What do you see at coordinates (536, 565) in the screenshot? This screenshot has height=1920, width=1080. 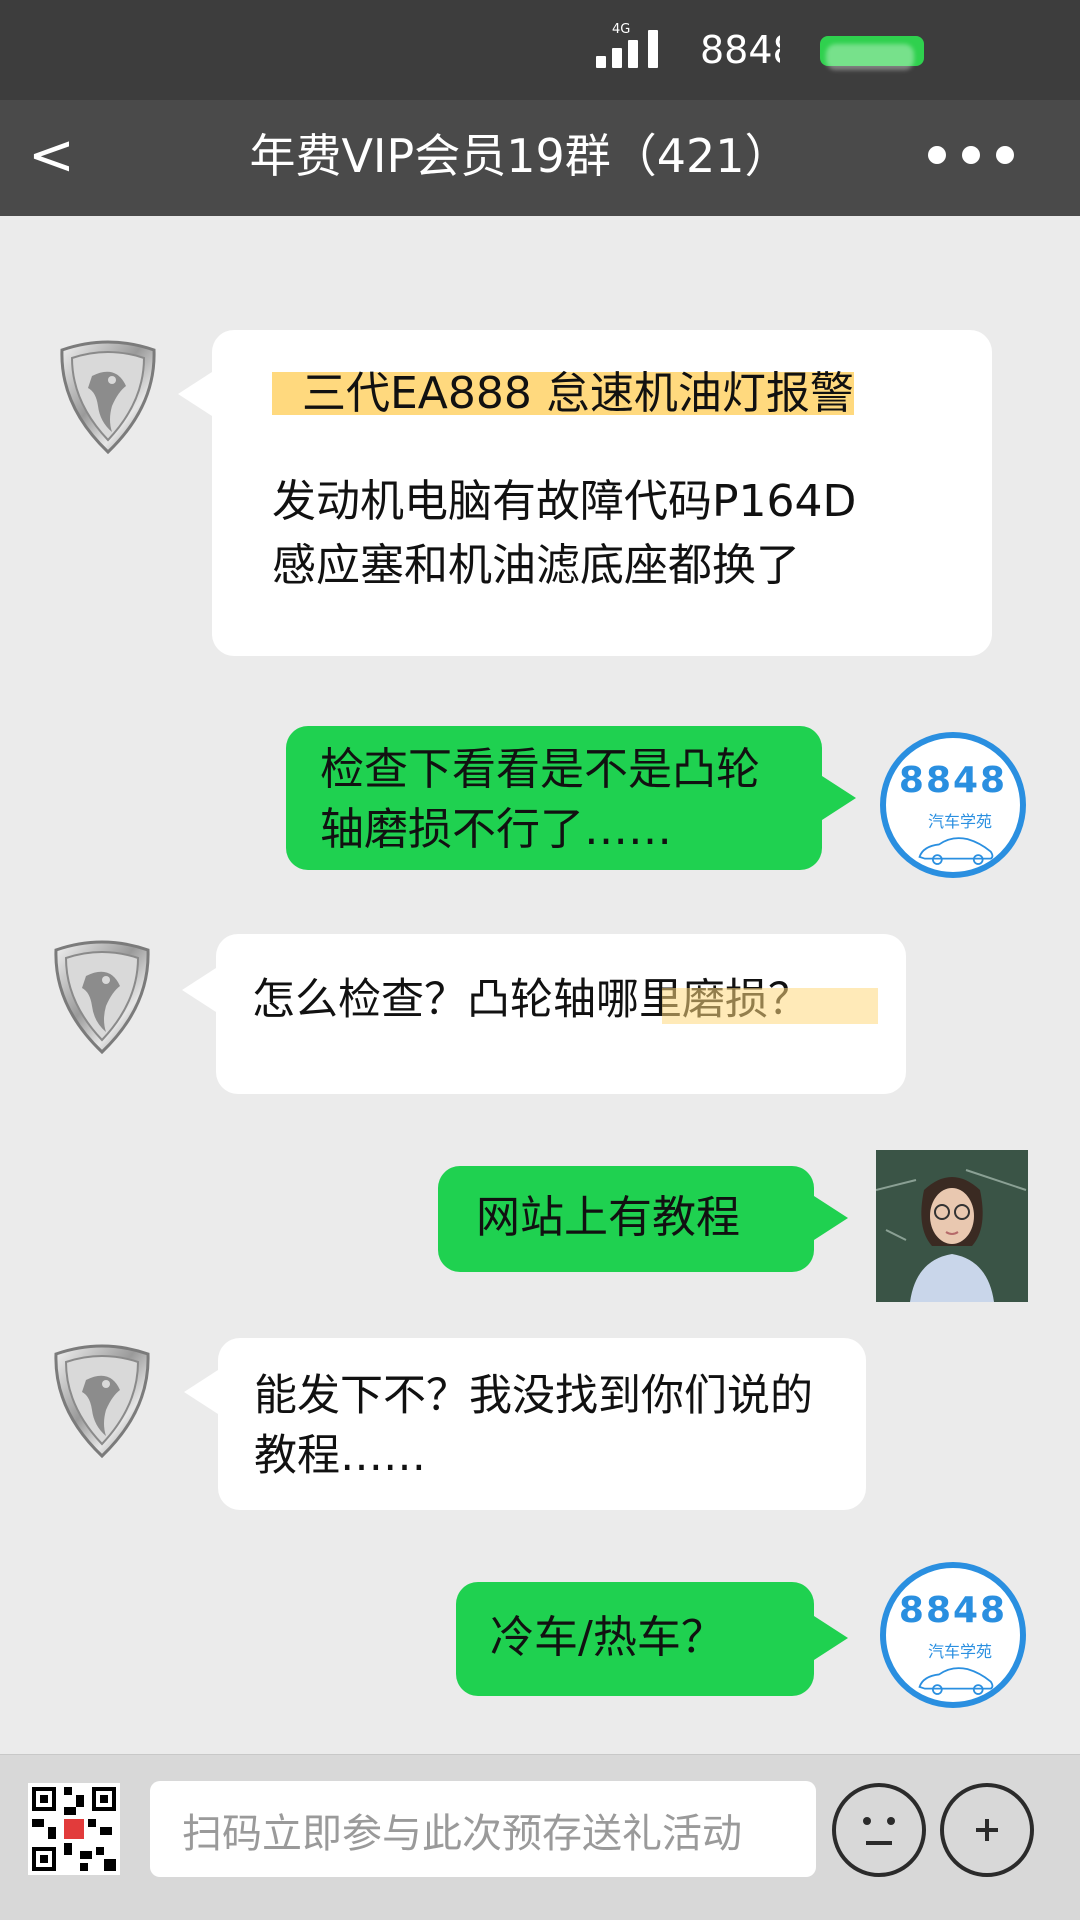 I see `message-line: 感应塞和机油滤底座都换了` at bounding box center [536, 565].